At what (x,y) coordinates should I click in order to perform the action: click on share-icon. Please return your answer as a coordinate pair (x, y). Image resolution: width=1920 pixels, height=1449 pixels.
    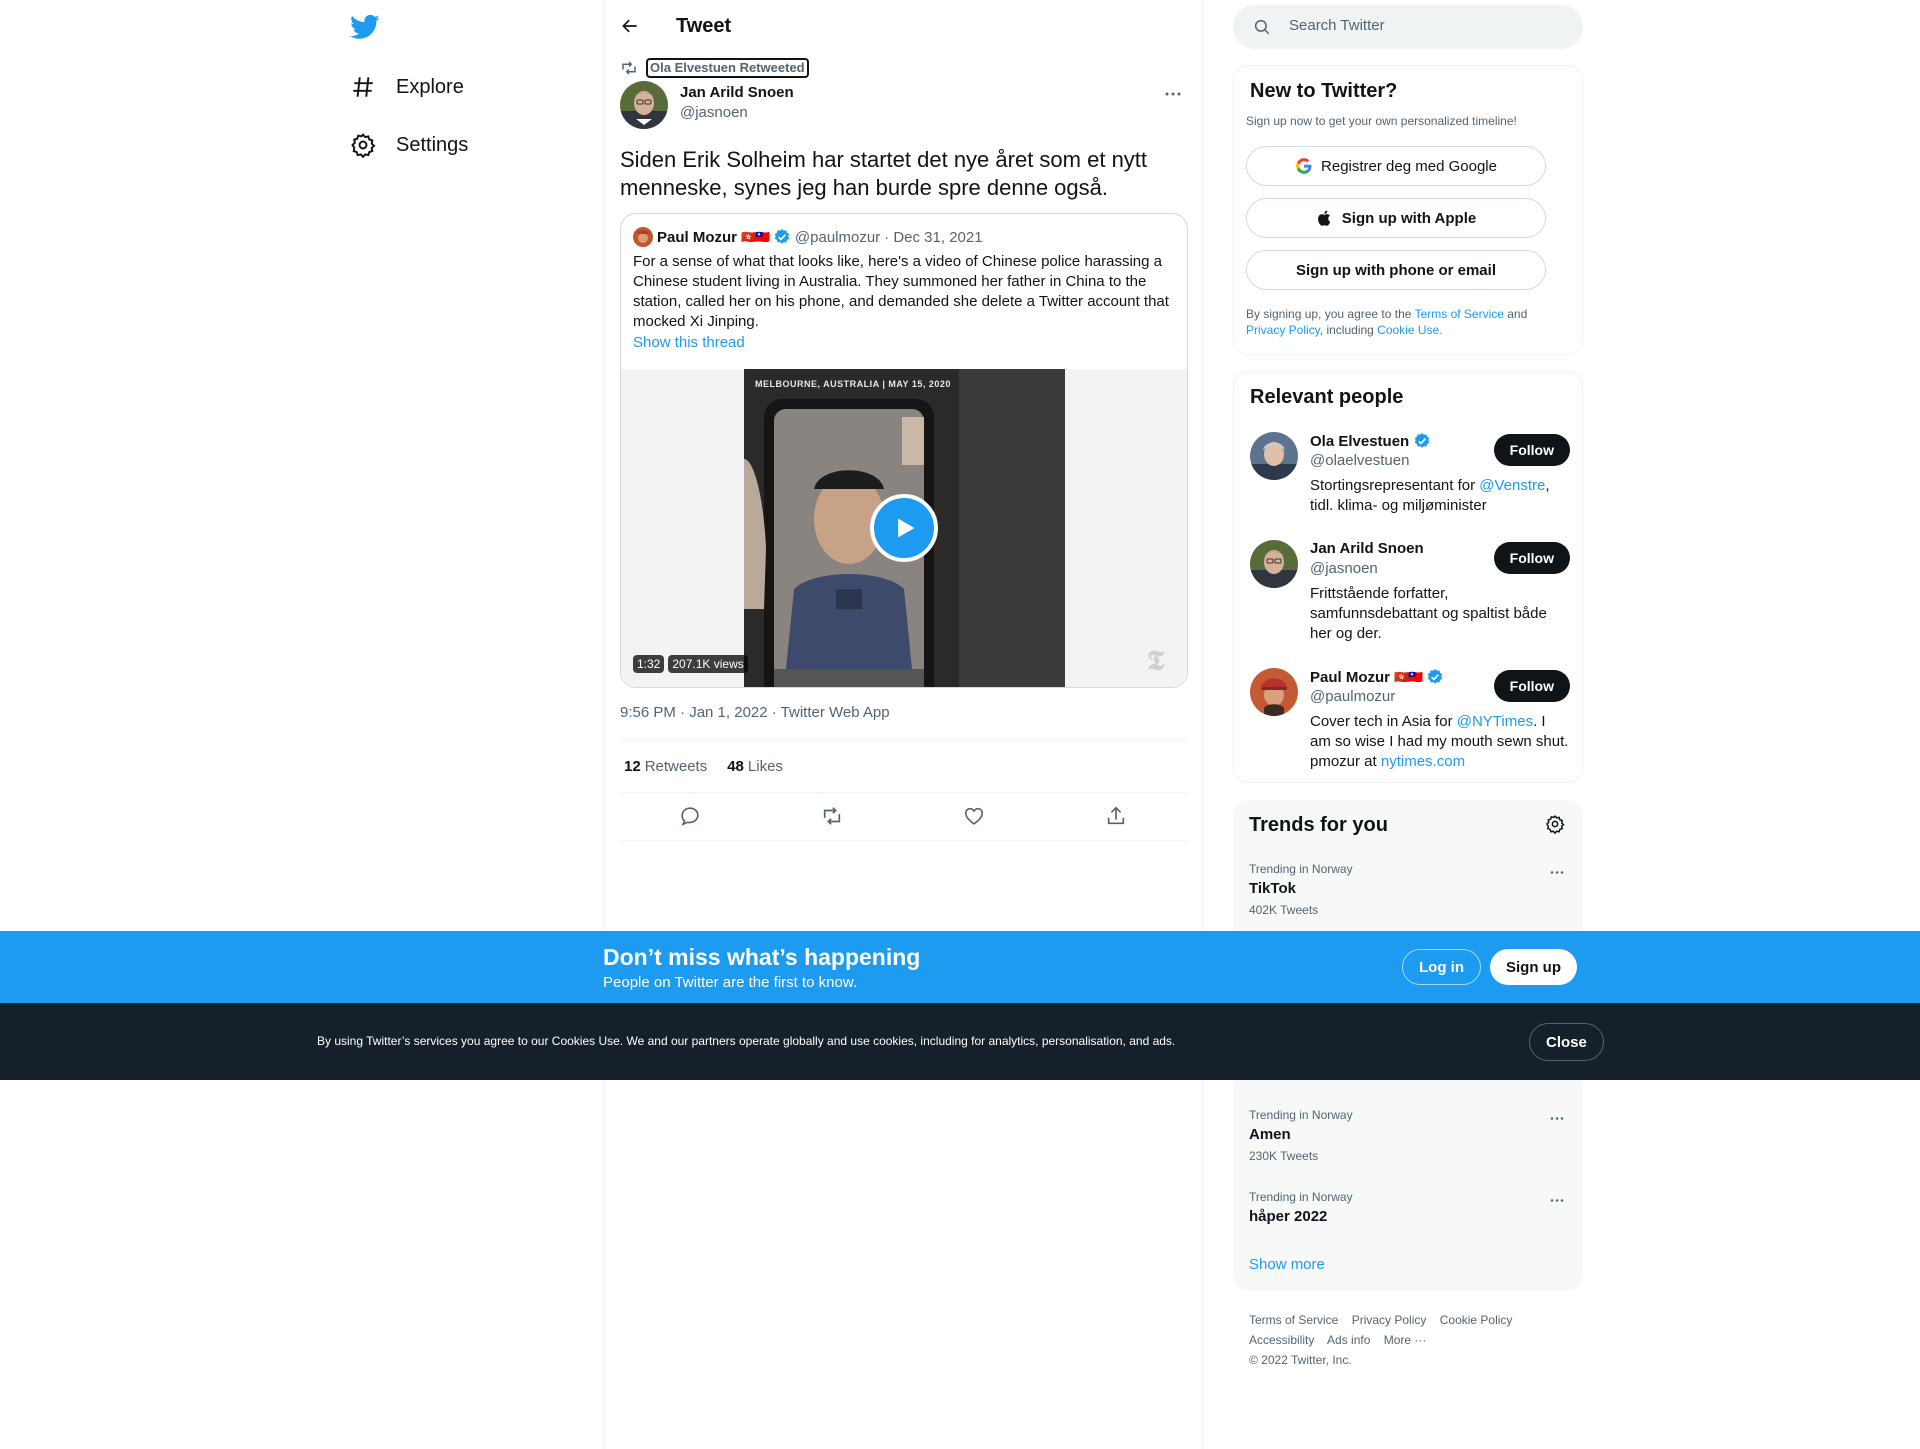
    Looking at the image, I should click on (1117, 817).